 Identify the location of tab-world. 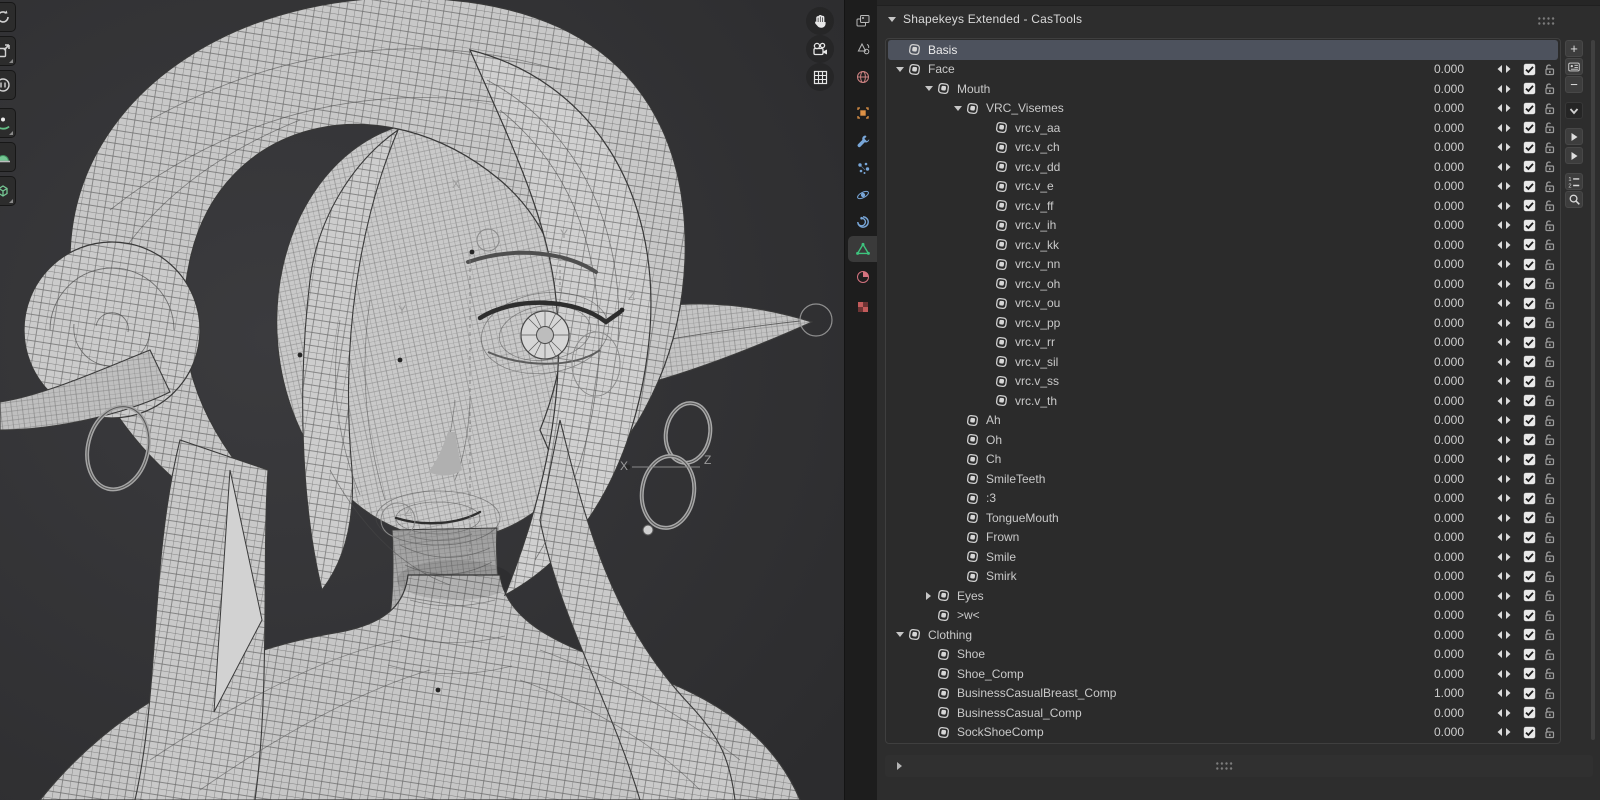
(863, 77).